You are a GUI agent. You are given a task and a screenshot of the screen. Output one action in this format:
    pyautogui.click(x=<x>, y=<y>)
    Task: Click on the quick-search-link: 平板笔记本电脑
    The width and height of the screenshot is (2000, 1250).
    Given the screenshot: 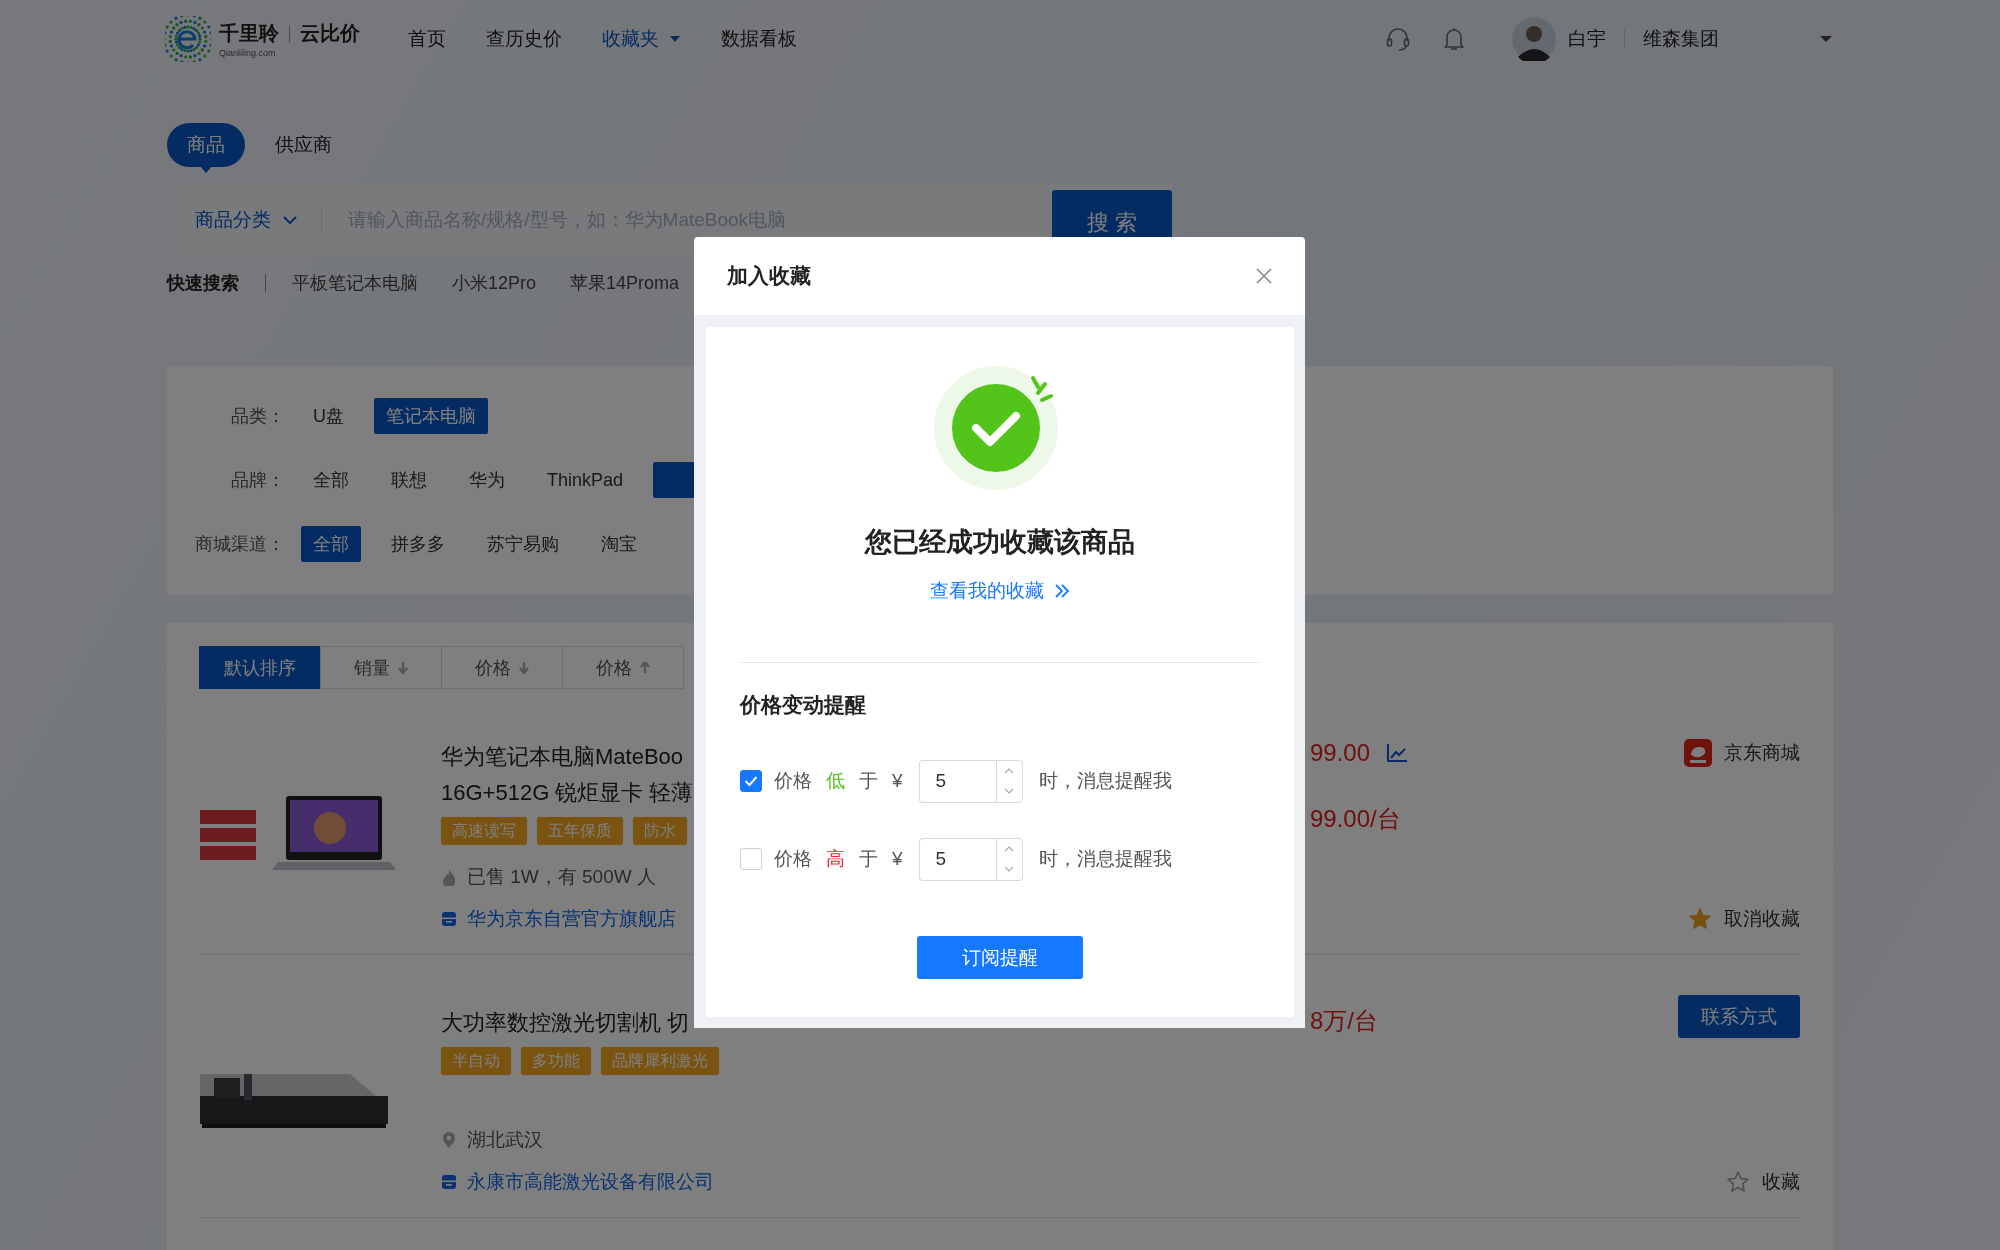 What is the action you would take?
    pyautogui.click(x=355, y=283)
    